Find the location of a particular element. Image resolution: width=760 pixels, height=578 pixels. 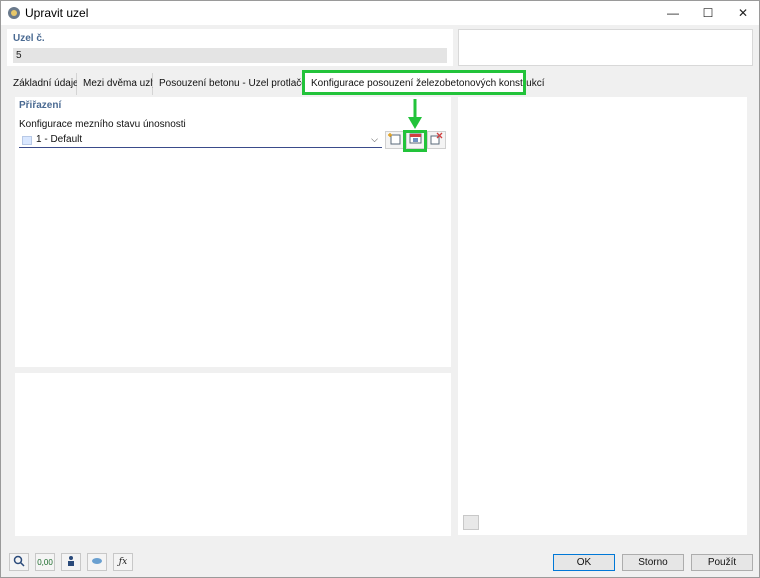

tab-punching: Posouzení betonu - Uzel protlačení is located at coordinates (234, 84).